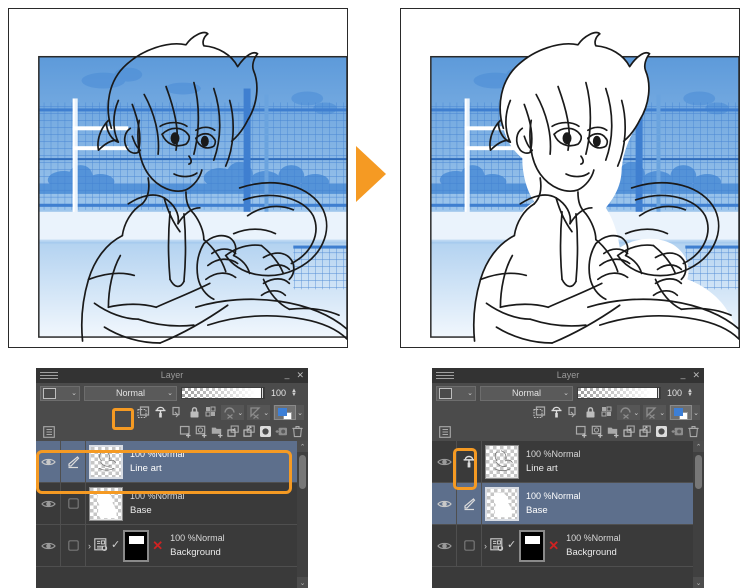 This screenshot has height=588, width=740. I want to click on layer-labels: 100 %Normal Background, so click(593, 545).